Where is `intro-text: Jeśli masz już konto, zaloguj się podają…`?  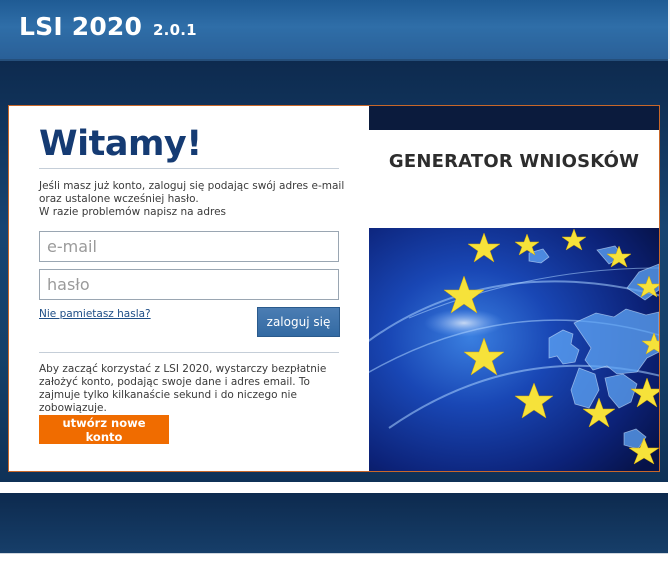 intro-text: Jeśli masz już konto, zaloguj się podają… is located at coordinates (194, 199).